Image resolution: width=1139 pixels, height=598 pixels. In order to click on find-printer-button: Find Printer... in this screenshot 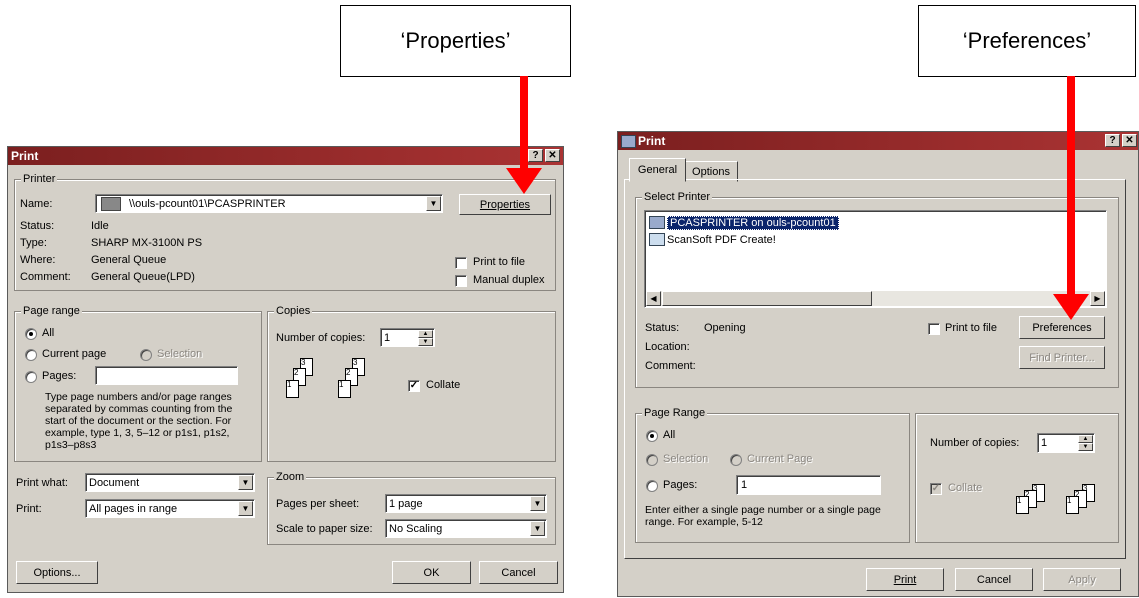, I will do `click(1062, 357)`.